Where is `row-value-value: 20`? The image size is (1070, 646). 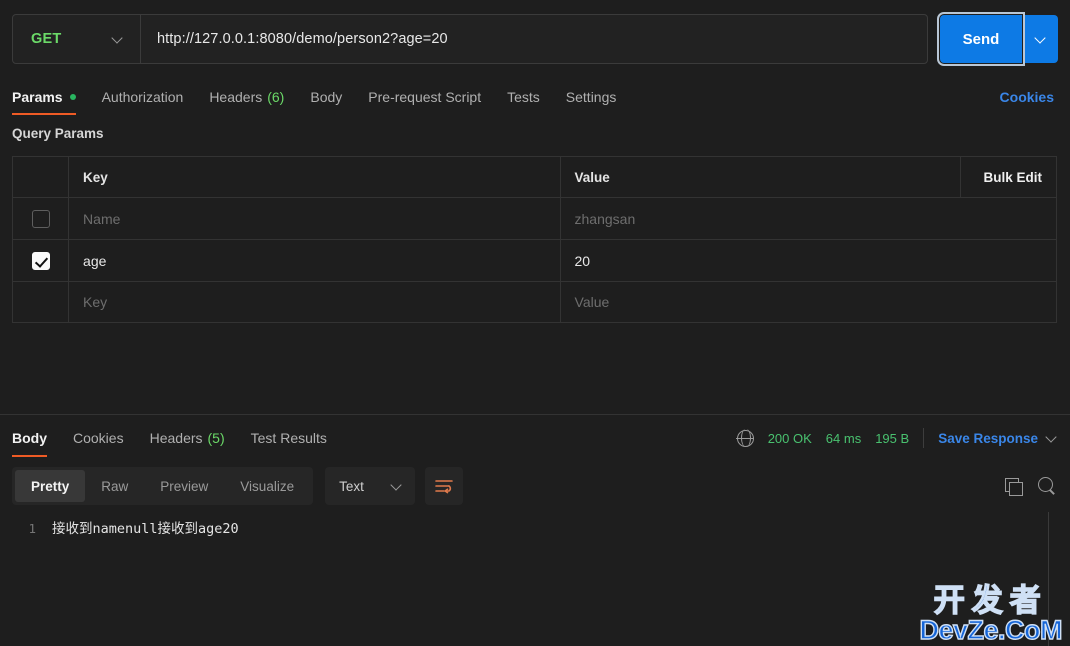 row-value-value: 20 is located at coordinates (582, 260).